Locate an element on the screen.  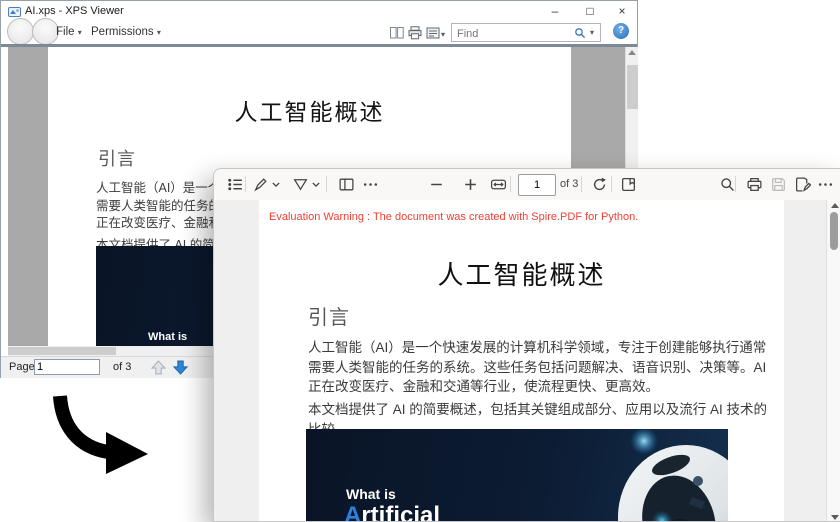
pen-icon is located at coordinates (260, 185).